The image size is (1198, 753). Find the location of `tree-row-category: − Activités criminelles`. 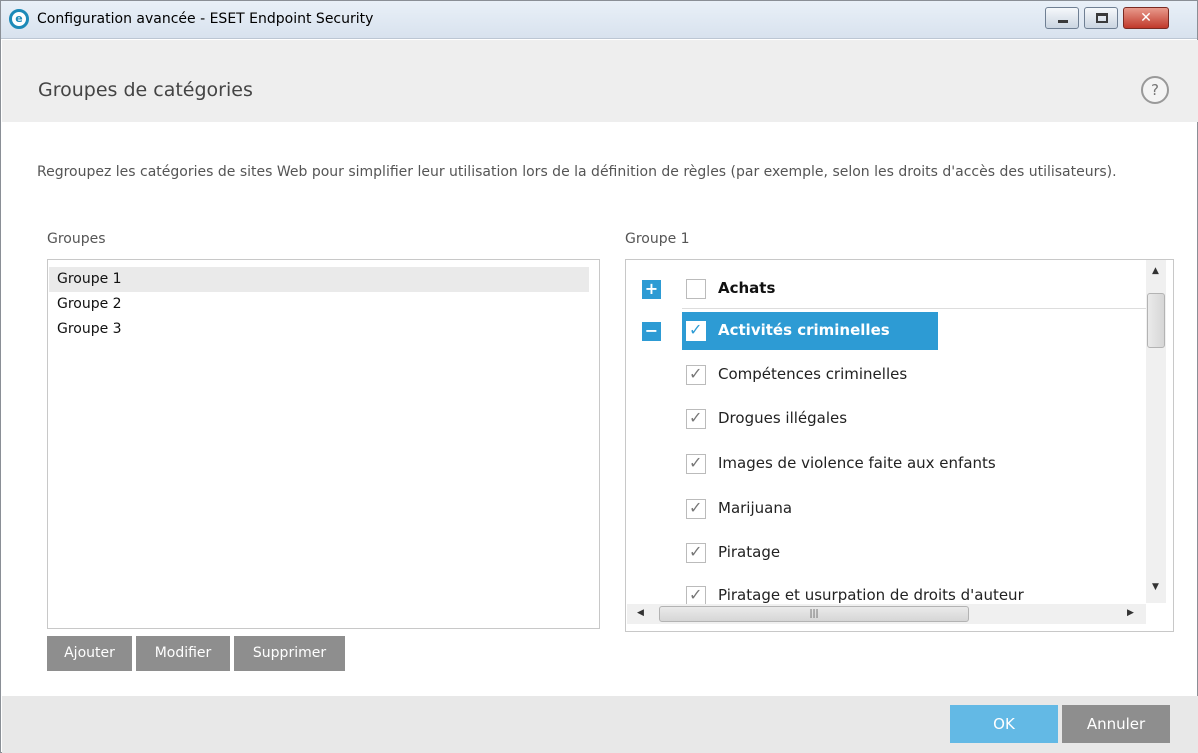

tree-row-category: − Activités criminelles is located at coordinates (886, 331).